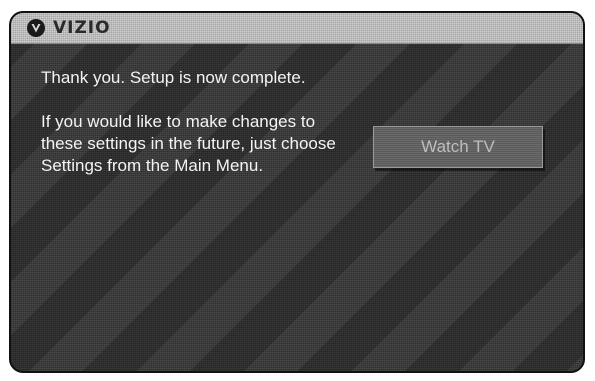 The image size is (595, 381). Describe the element at coordinates (82, 28) in the screenshot. I see `brand-logo-text: VIZIO` at that location.